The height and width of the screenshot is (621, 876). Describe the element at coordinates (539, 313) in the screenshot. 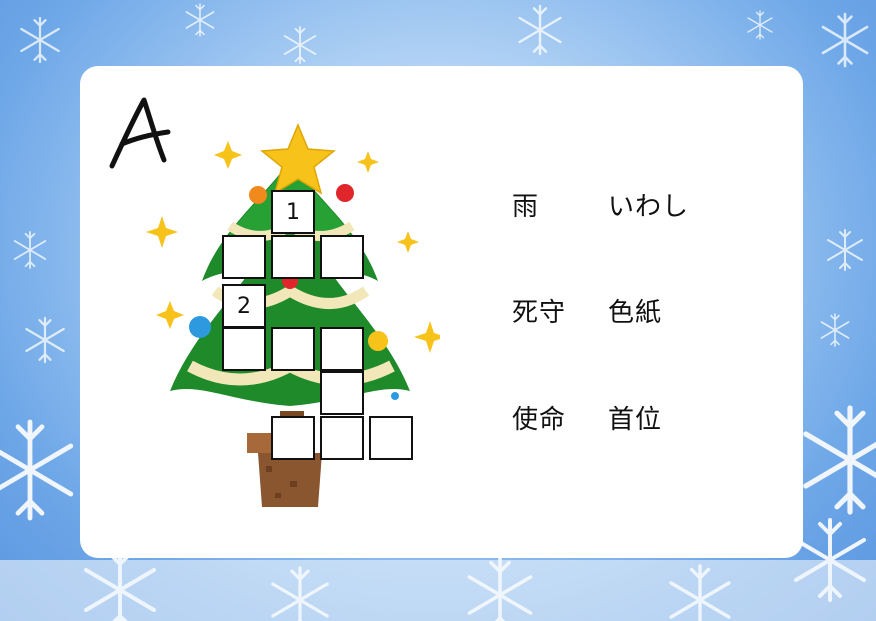

I see `clue-word-left: 死守` at that location.